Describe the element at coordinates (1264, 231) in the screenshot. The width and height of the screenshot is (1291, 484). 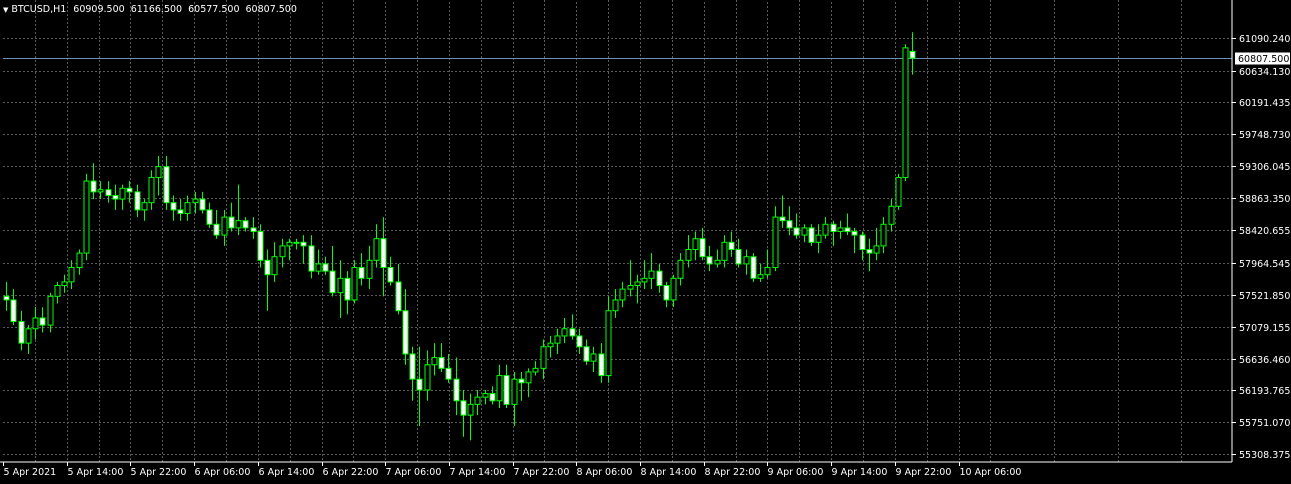
I see `price-axis-label: 58420.655` at that location.